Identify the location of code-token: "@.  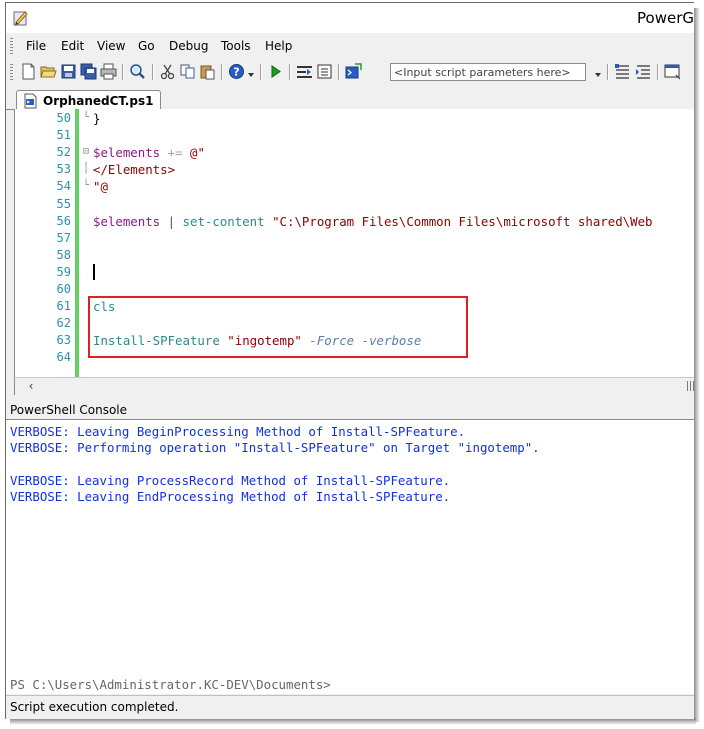
(100, 187).